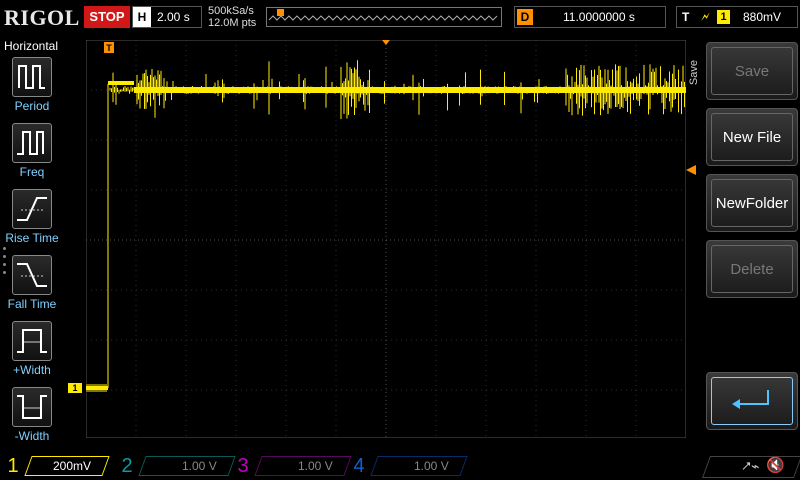 The image size is (800, 480). Describe the element at coordinates (525, 17) in the screenshot. I see `delay-label: D` at that location.